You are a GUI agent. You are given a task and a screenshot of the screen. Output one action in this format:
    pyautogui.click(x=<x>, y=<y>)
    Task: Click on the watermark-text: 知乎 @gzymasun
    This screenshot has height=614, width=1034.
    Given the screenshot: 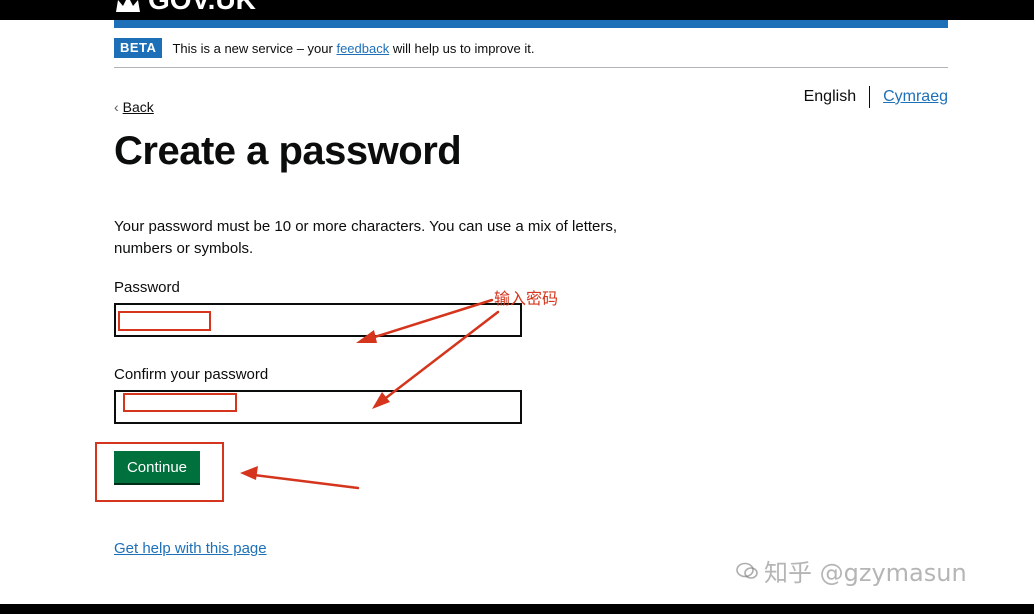 What is the action you would take?
    pyautogui.click(x=865, y=573)
    